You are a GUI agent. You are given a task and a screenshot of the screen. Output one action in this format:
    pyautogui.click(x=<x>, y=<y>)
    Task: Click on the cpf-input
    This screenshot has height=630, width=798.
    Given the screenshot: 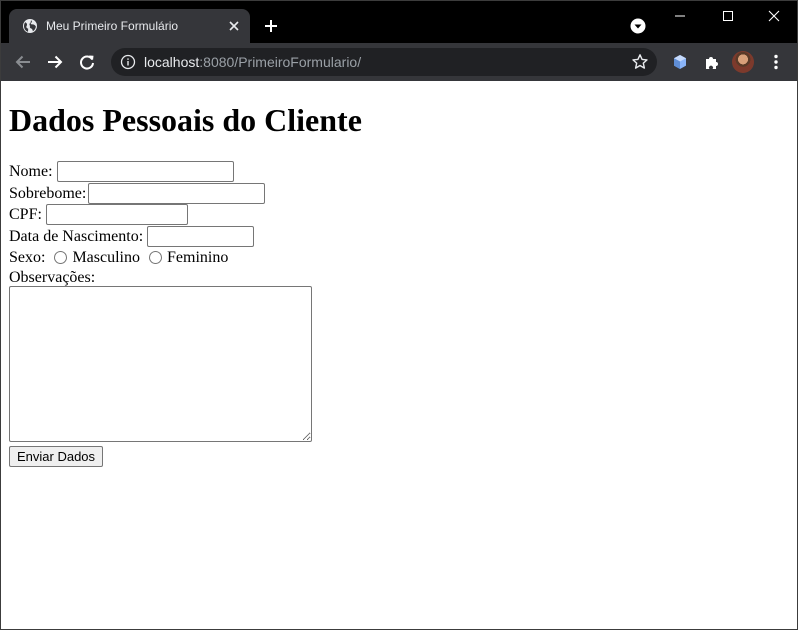 What is the action you would take?
    pyautogui.click(x=116, y=214)
    